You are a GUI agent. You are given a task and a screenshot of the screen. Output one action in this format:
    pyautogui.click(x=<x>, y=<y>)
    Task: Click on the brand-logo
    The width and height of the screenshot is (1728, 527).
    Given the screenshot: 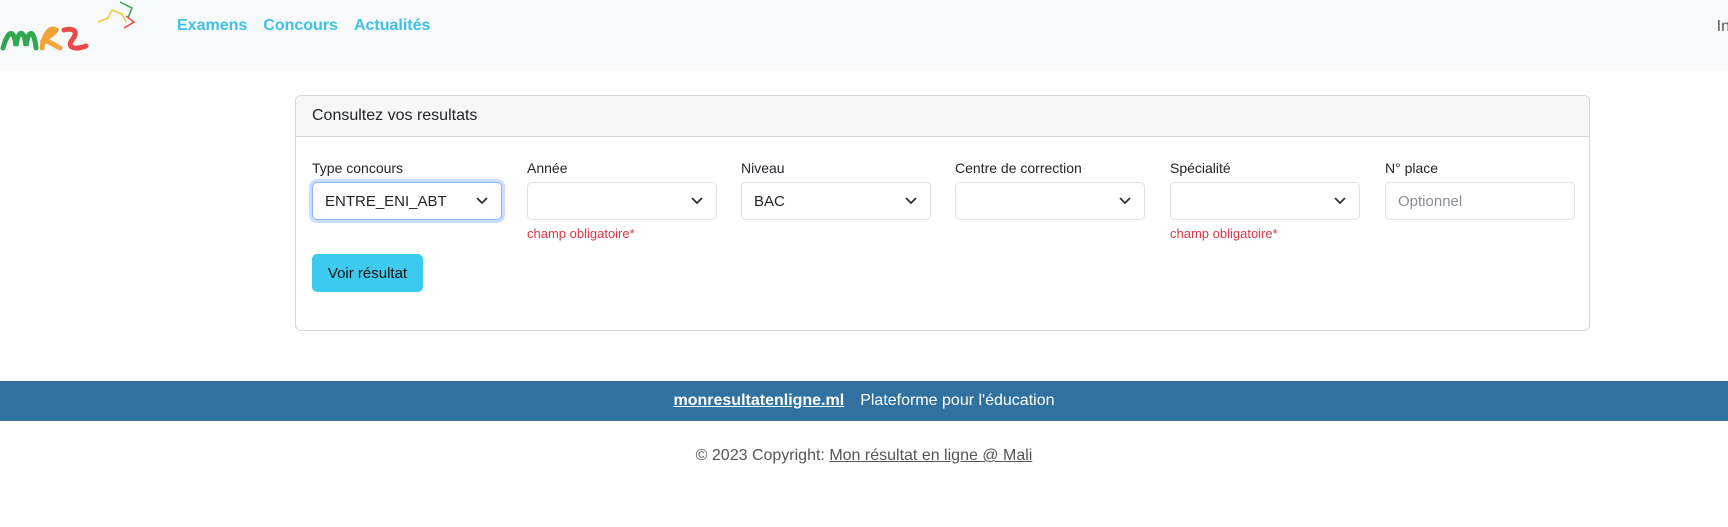 What is the action you would take?
    pyautogui.click(x=70, y=30)
    